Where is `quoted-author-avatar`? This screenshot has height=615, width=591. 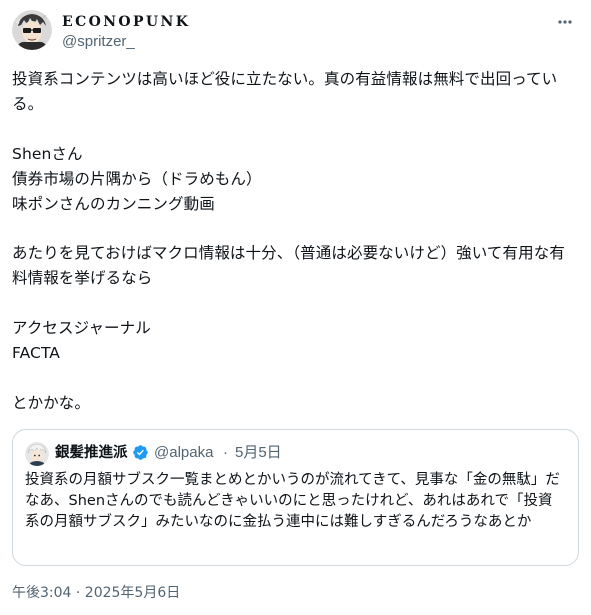
quoted-author-avatar is located at coordinates (37, 454).